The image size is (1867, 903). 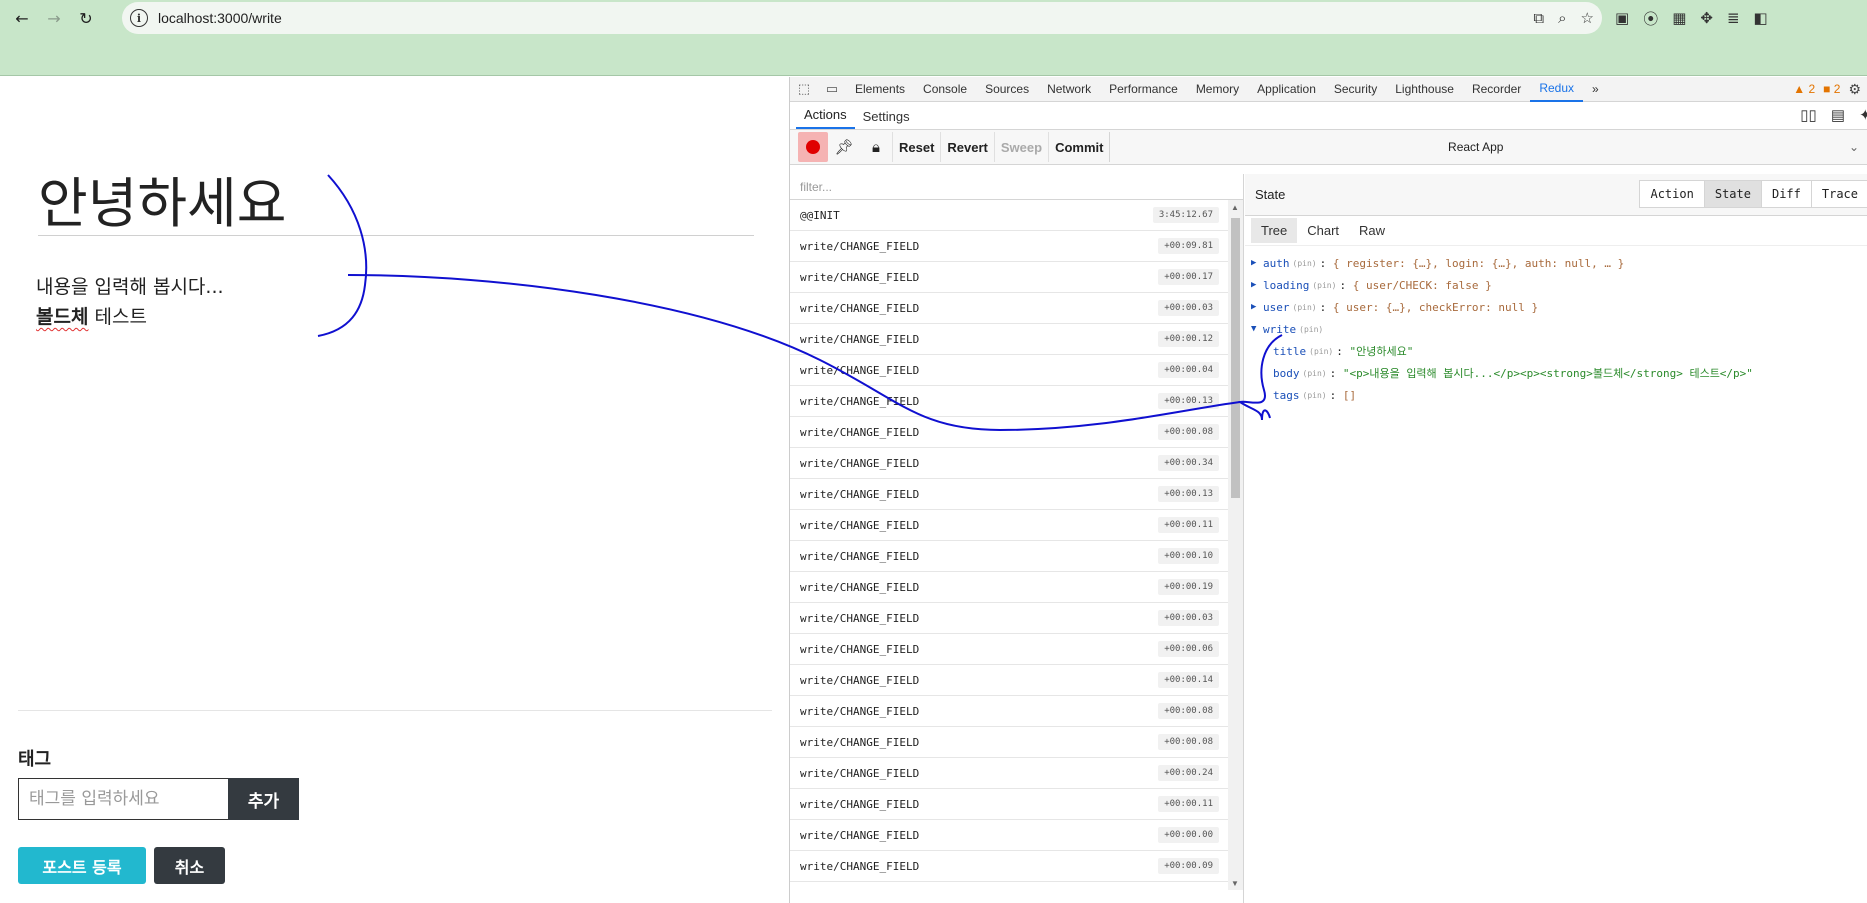 What do you see at coordinates (1671, 194) in the screenshot?
I see `mode-tab-action: Action` at bounding box center [1671, 194].